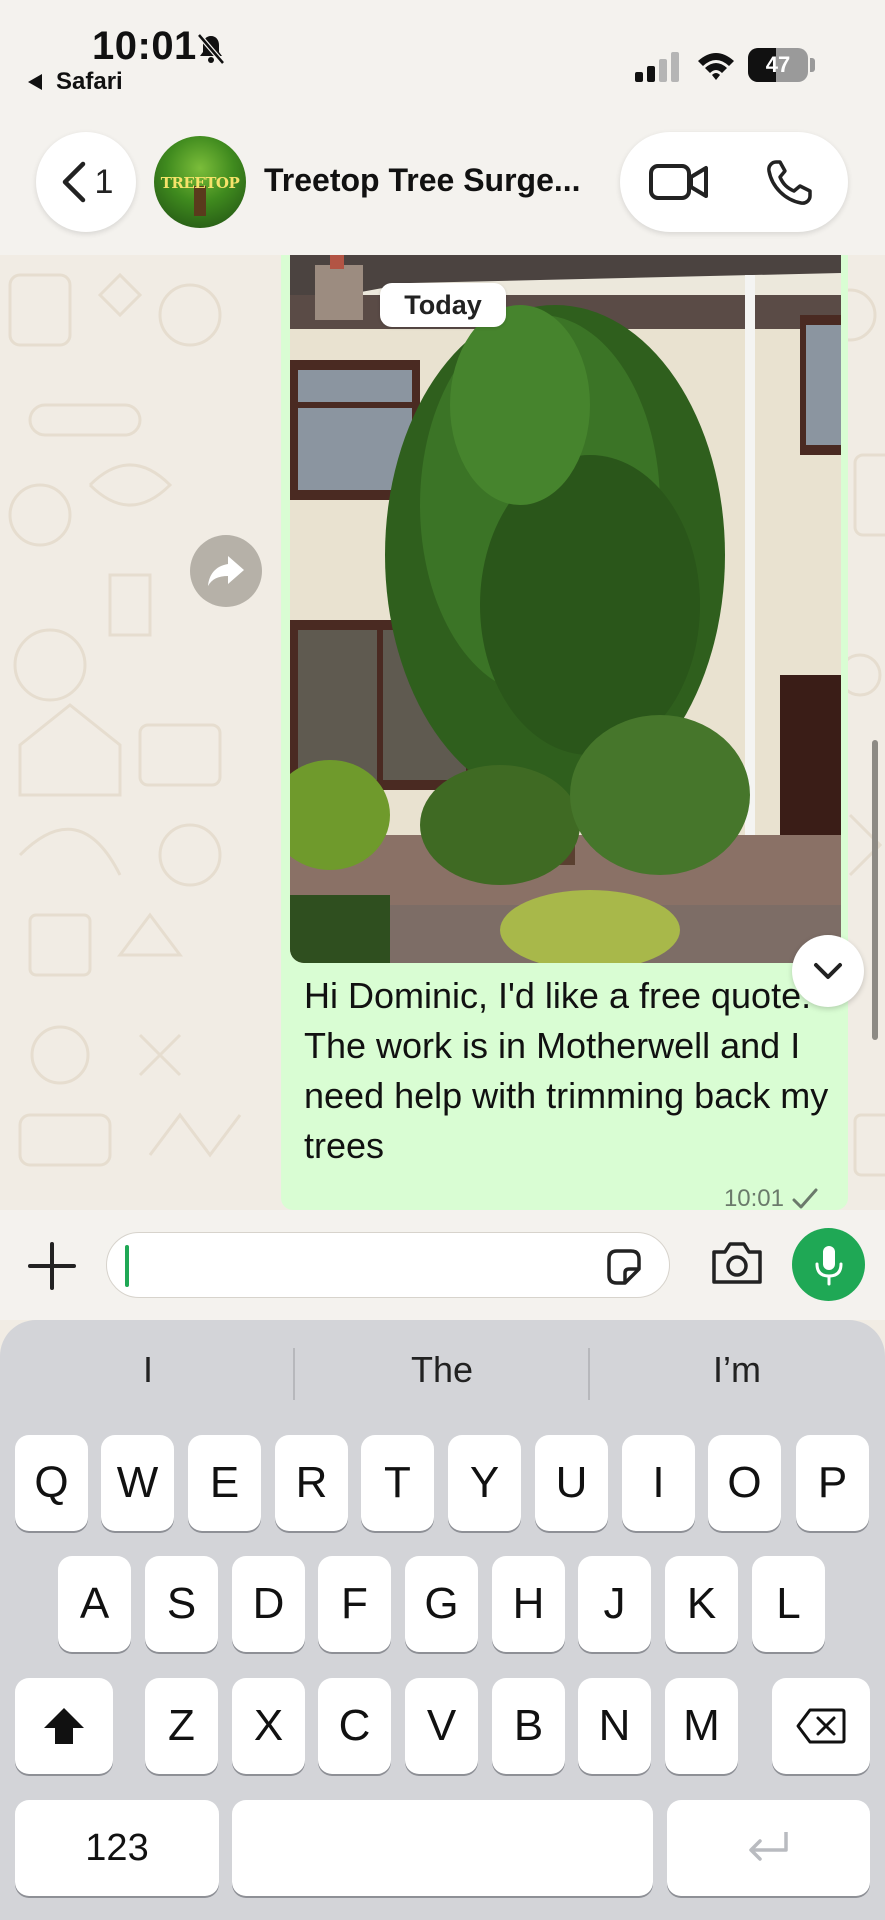 This screenshot has height=1920, width=885. I want to click on key-d: D, so click(268, 1604).